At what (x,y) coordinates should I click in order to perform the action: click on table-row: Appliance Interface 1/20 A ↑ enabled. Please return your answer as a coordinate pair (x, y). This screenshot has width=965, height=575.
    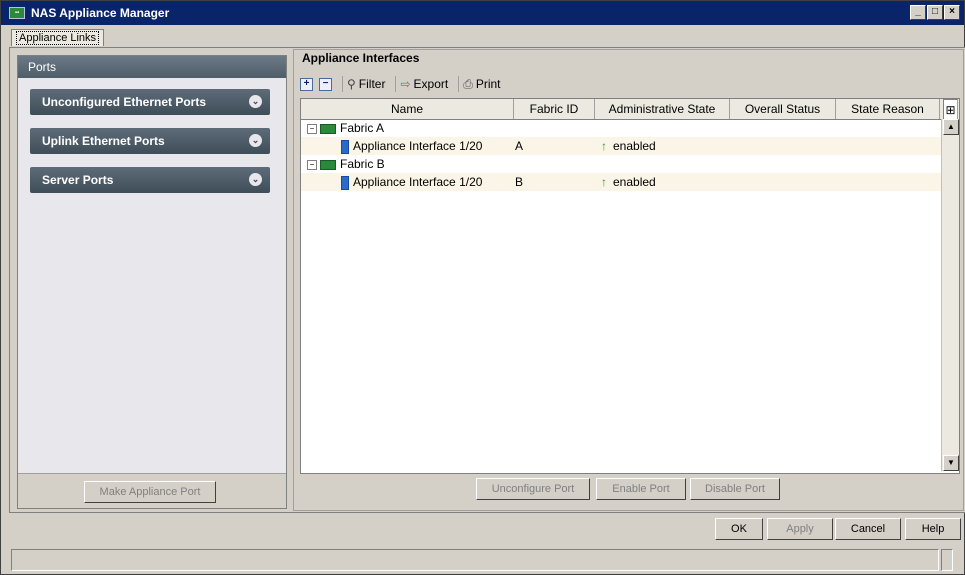
    Looking at the image, I should click on (621, 146).